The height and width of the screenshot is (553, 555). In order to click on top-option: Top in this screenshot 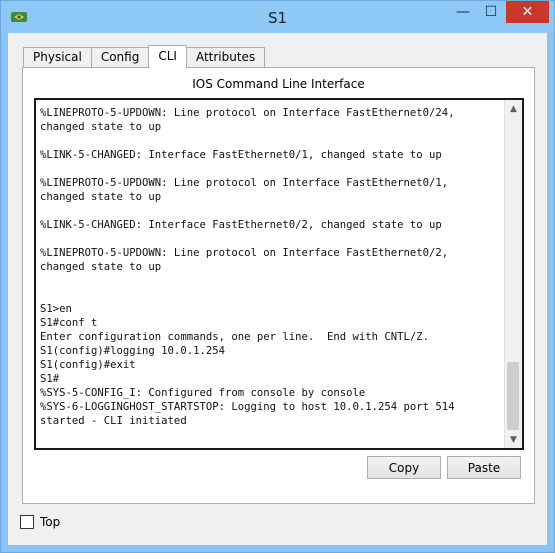, I will do `click(40, 522)`.